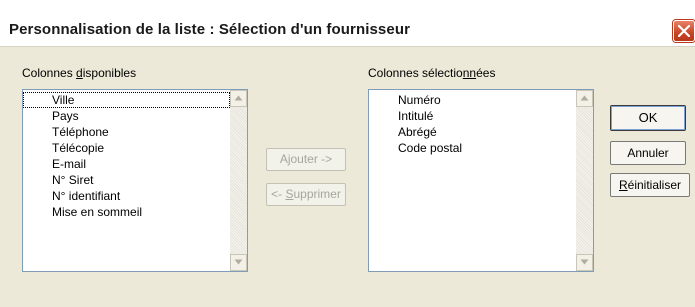 This screenshot has height=307, width=695. Describe the element at coordinates (648, 118) in the screenshot. I see `ok-button: OK` at that location.